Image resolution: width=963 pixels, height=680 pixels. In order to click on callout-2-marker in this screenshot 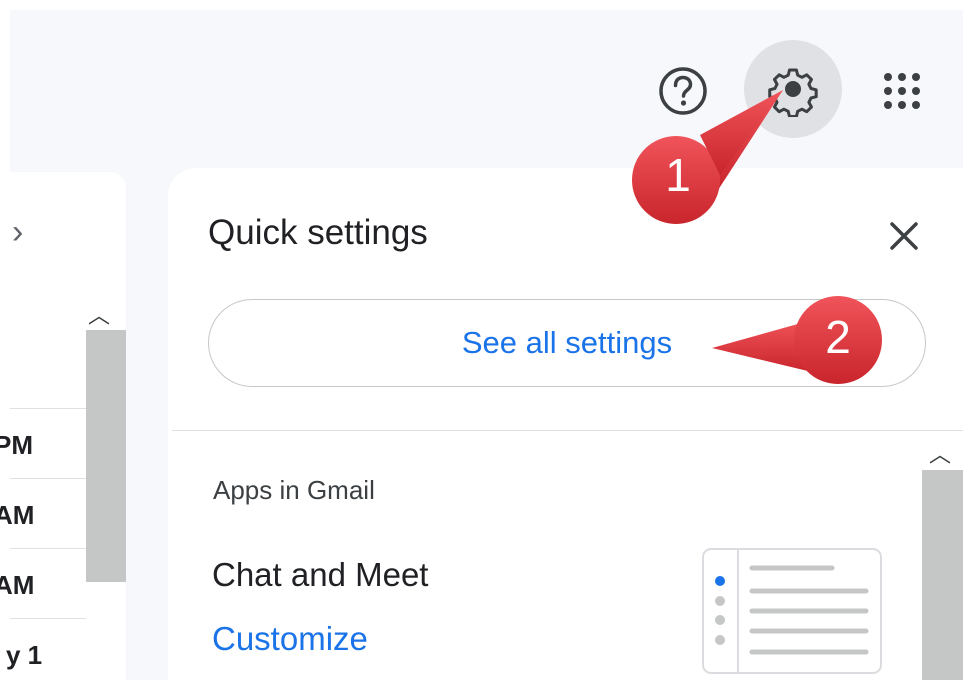, I will do `click(797, 340)`.